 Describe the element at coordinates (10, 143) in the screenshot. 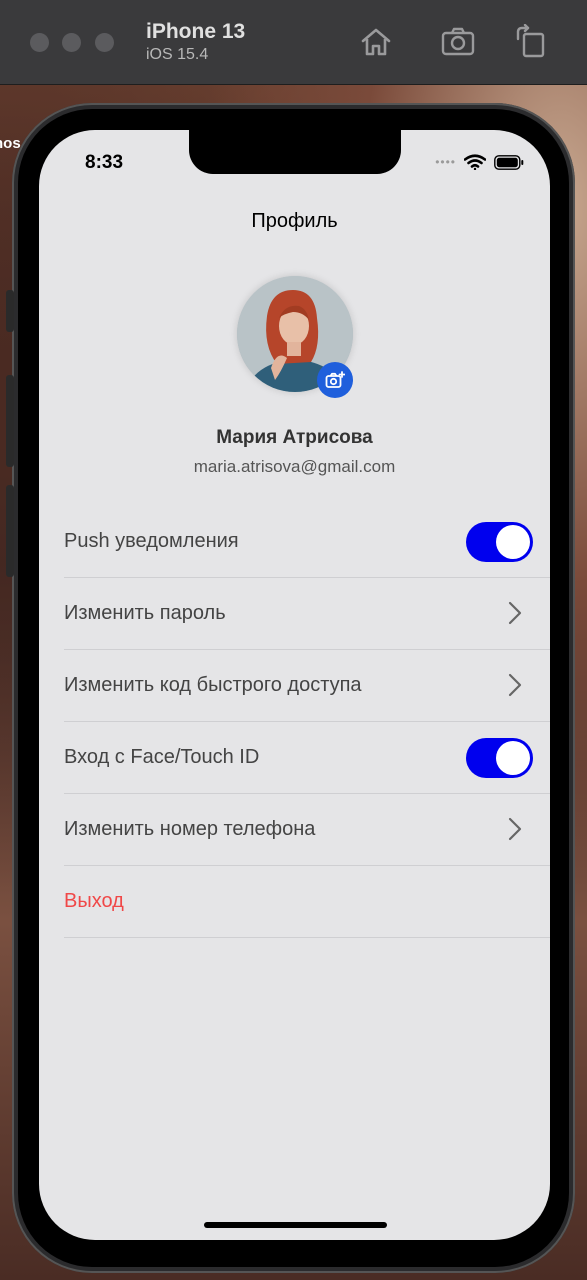

I see `wallpaper-text: nos` at that location.